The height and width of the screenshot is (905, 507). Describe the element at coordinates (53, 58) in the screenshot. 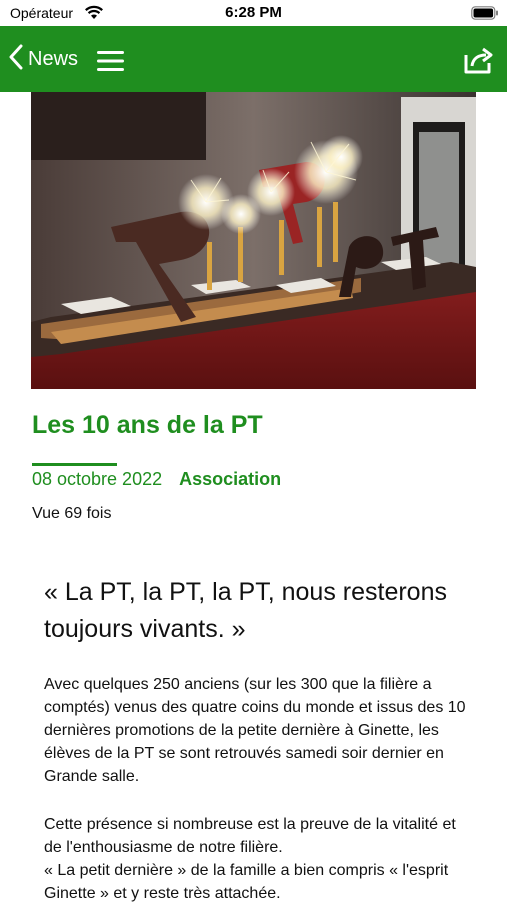

I see `back-label: News` at that location.